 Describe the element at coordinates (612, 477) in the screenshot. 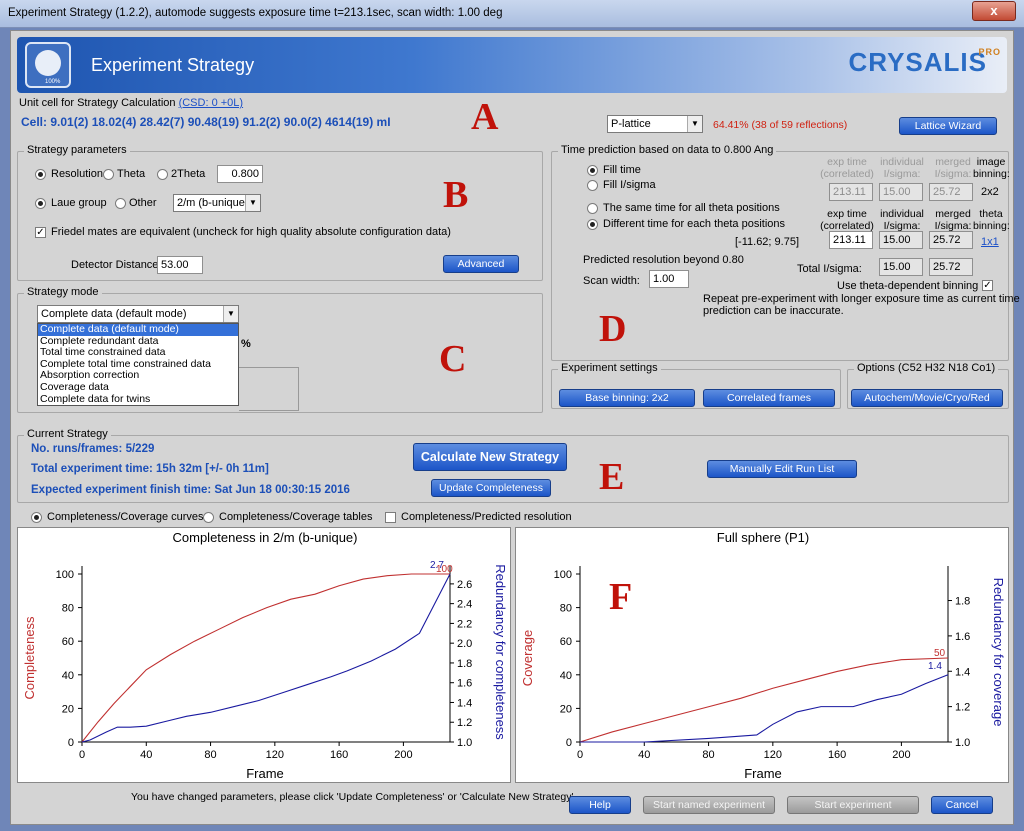

I see `label-e: E` at that location.